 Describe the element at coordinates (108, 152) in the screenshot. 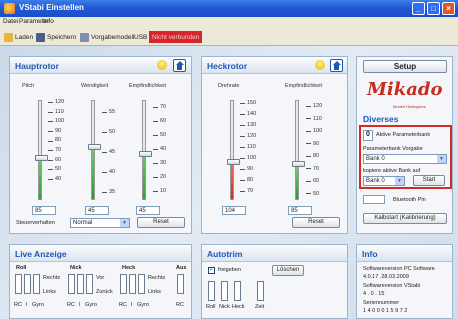

I see `wendigkeit-scale: 55 50 45 40 35` at that location.